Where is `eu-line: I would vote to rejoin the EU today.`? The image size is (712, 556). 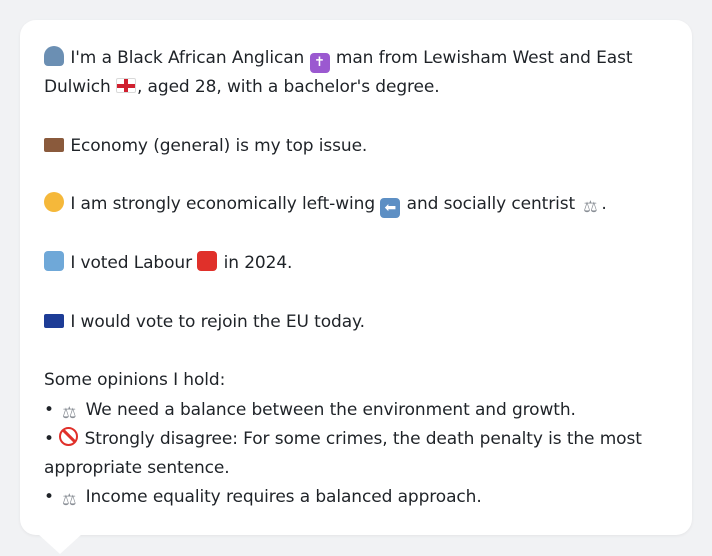 eu-line: I would vote to rejoin the EU today. is located at coordinates (356, 322).